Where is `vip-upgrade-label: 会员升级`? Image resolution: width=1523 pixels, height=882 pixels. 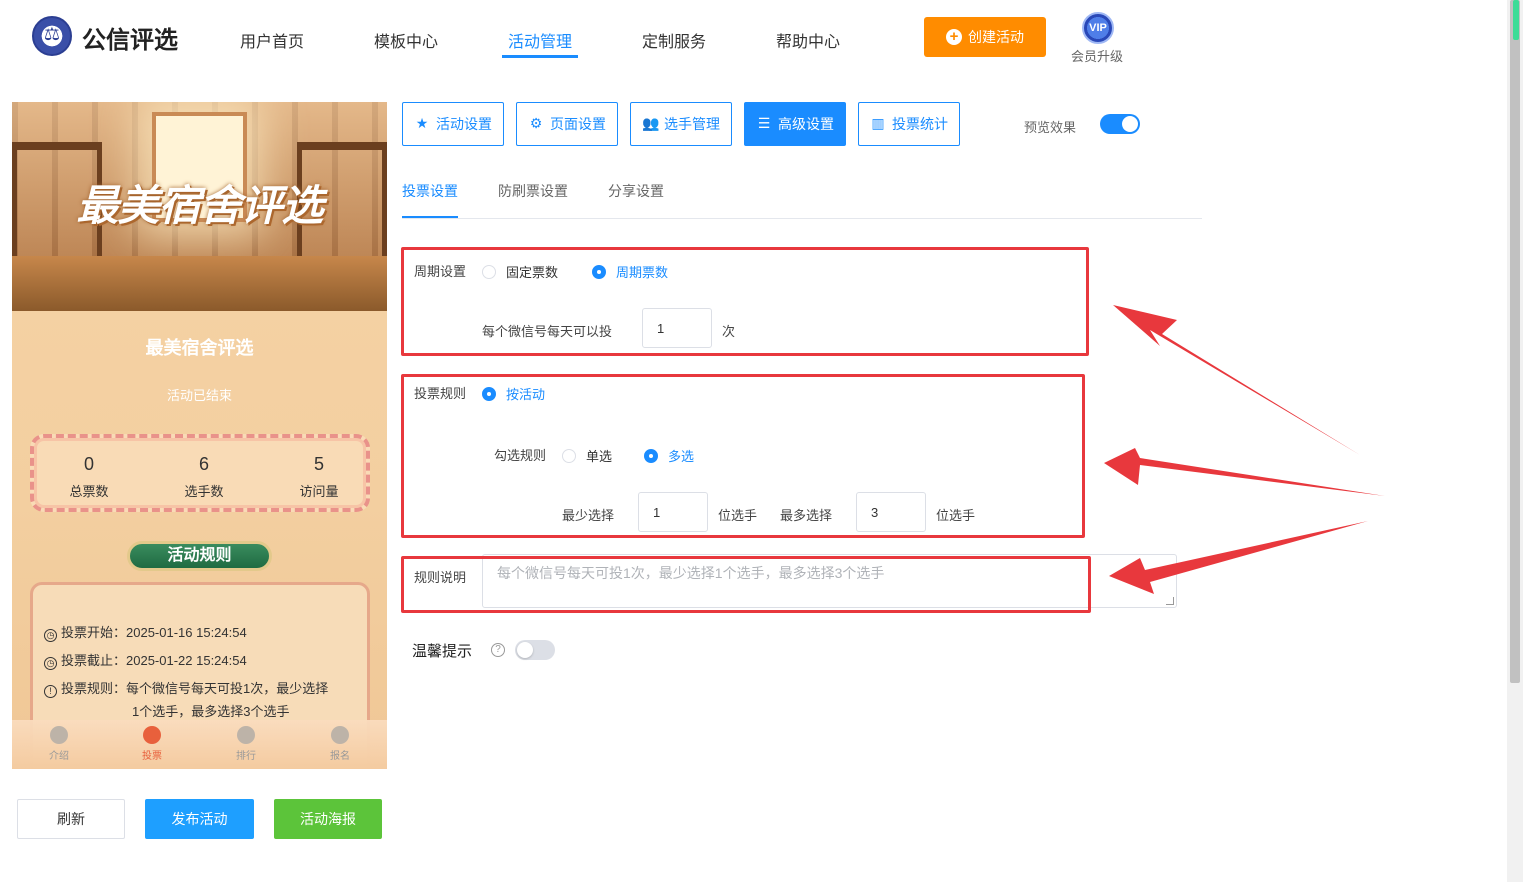
vip-upgrade-label: 会员升级 is located at coordinates (1097, 55).